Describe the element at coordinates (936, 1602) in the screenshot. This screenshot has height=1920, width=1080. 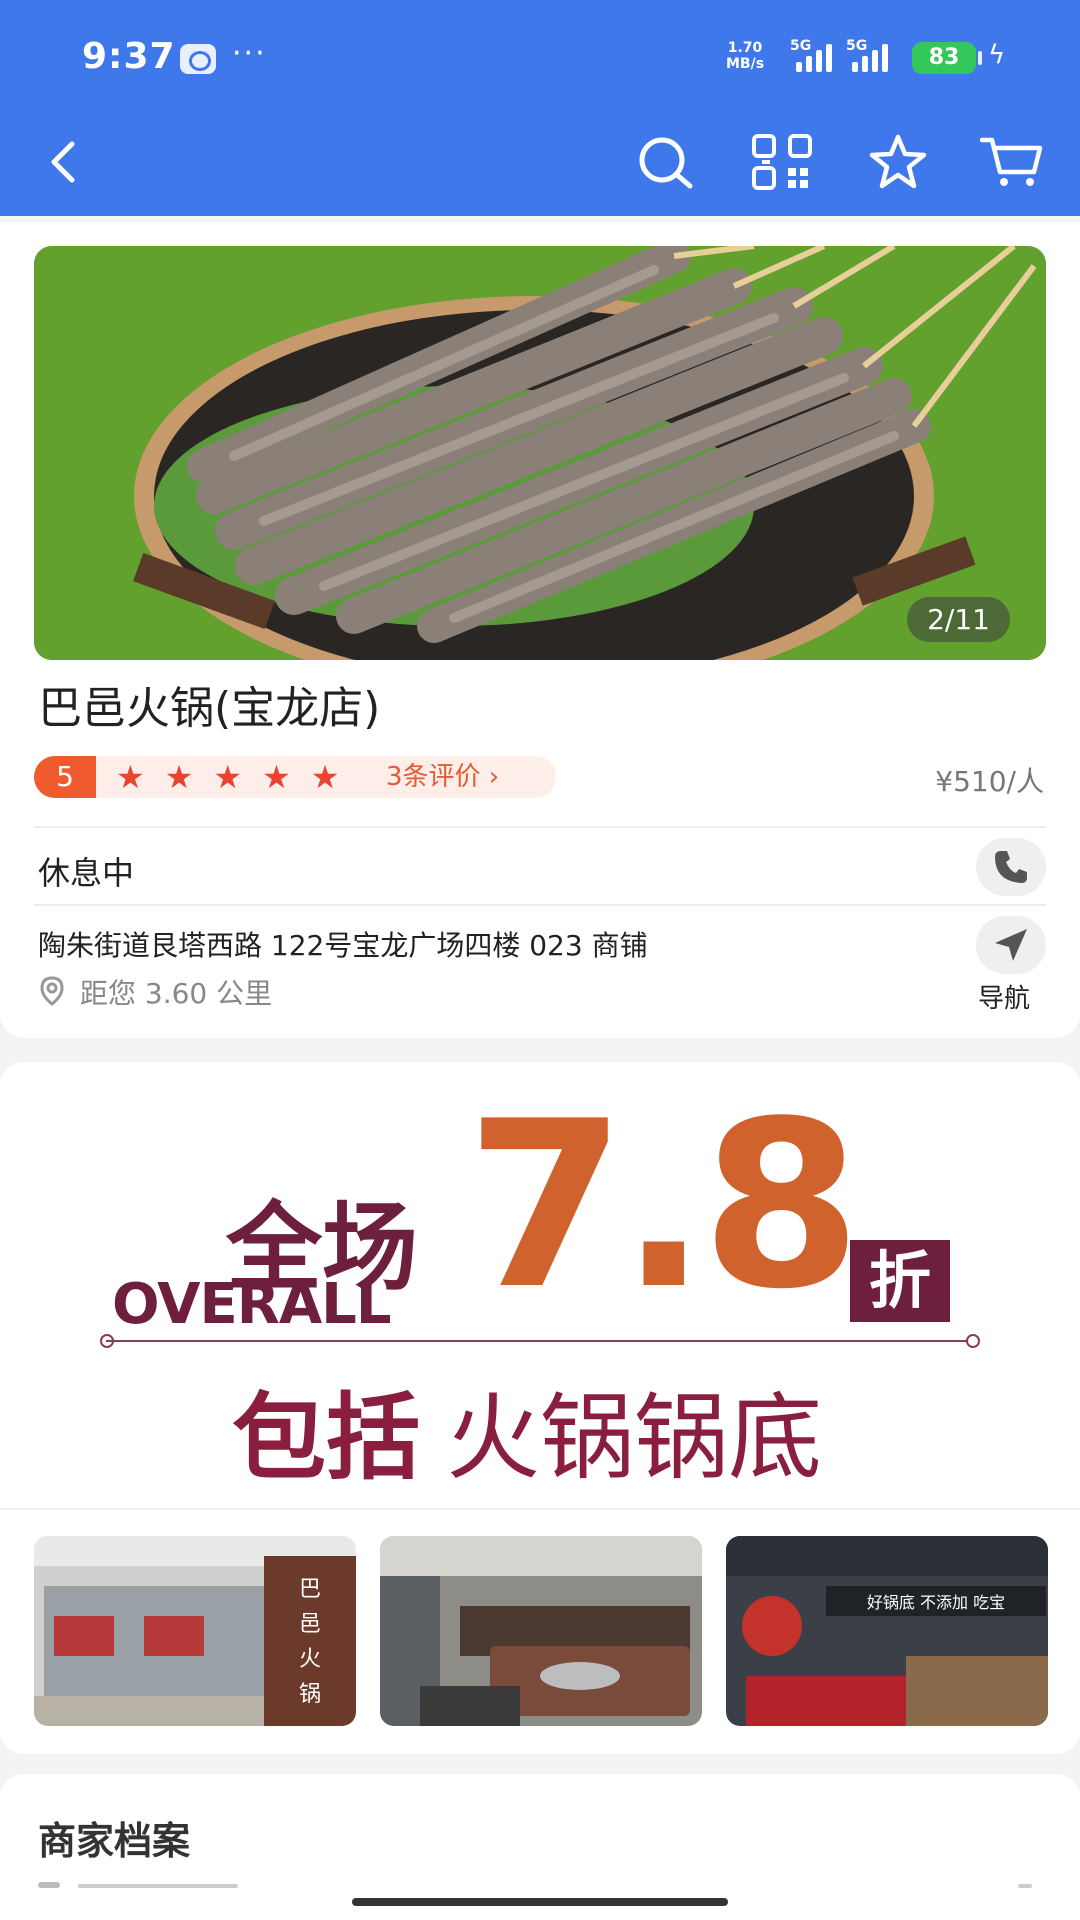
I see `svg-text: 好锅底 不添加 吃宝` at that location.